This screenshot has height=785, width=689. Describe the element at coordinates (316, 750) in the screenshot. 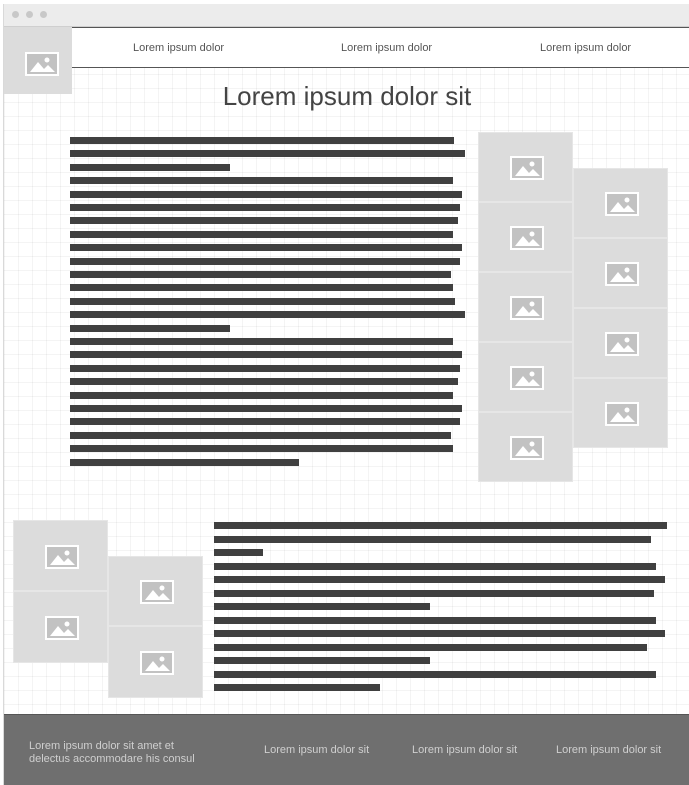

I see `footer-link-1: Lorem ipsum dolor sit` at that location.